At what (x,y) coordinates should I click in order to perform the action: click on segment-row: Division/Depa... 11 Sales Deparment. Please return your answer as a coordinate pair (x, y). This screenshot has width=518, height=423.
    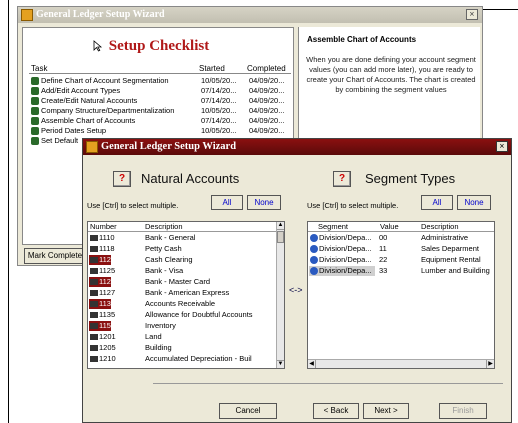
    Looking at the image, I should click on (400, 249).